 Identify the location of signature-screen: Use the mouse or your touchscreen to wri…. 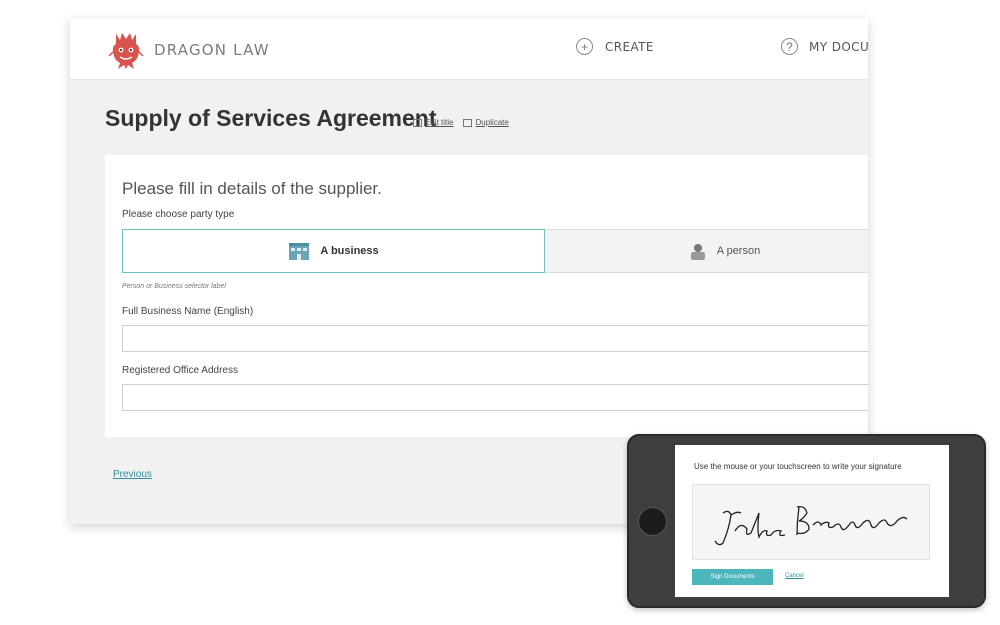
(812, 521).